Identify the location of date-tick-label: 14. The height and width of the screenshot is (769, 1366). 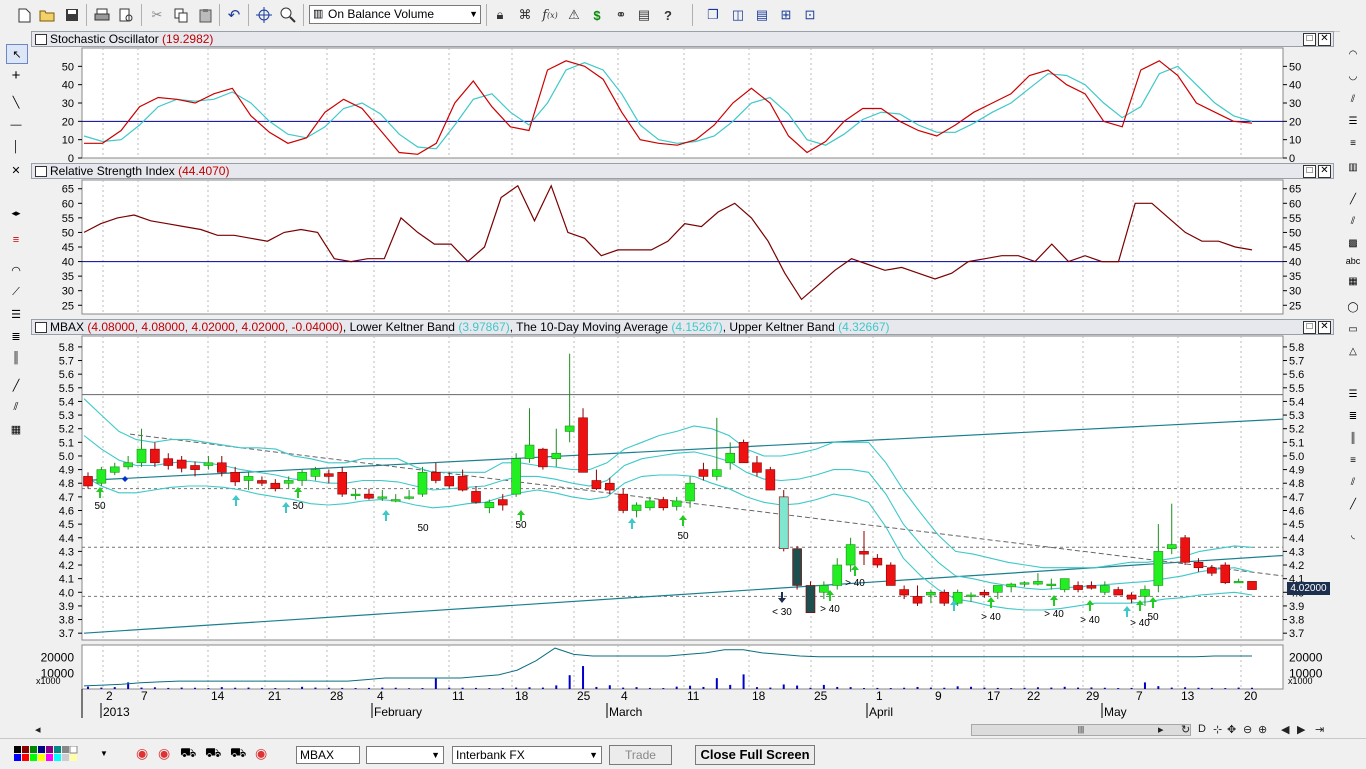
(218, 696).